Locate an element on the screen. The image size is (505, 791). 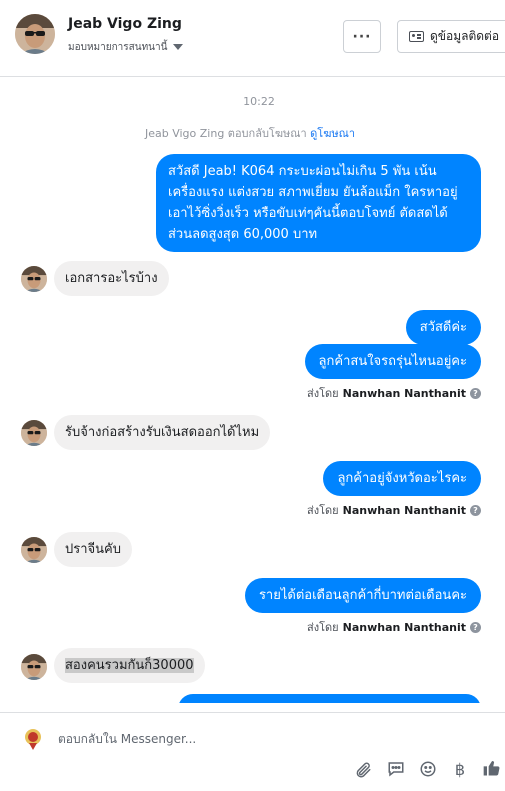
message-text: รับจ้างก่อสร้างรับเงินสดออกได้ไหม is located at coordinates (162, 432).